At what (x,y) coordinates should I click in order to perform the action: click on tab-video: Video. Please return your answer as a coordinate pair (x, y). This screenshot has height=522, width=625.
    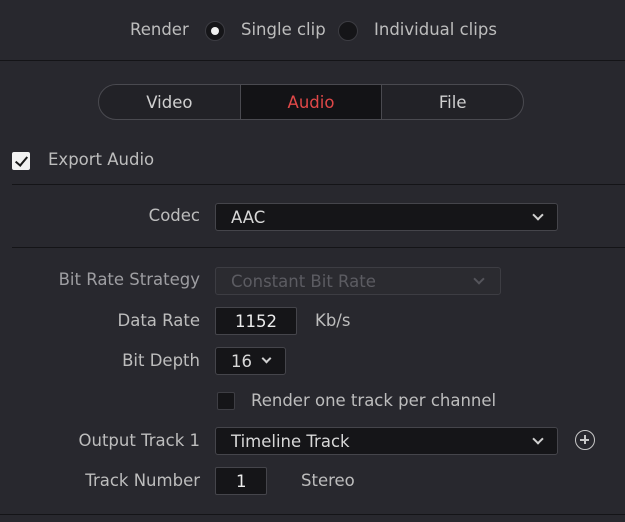
    Looking at the image, I should click on (170, 102).